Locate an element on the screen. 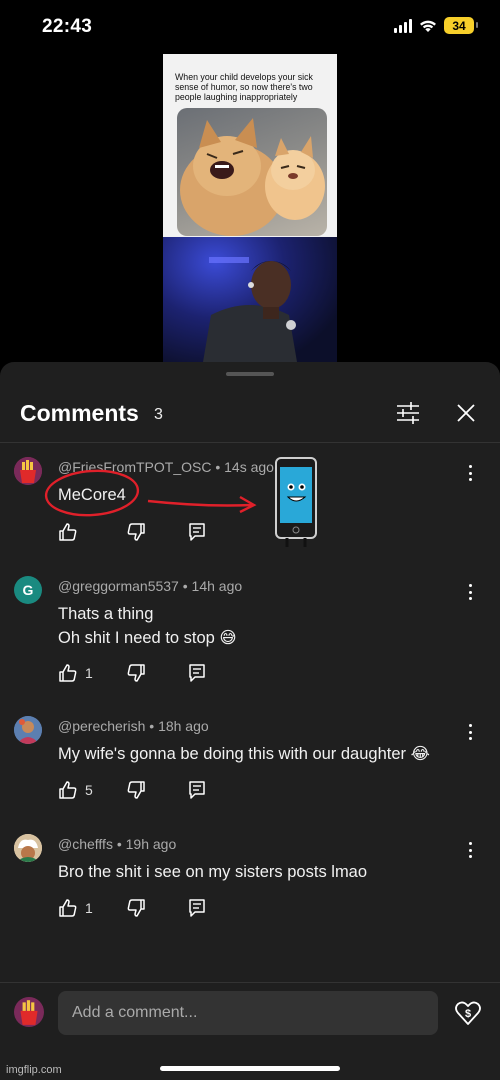 The height and width of the screenshot is (1080, 500). comment-author: @greggorman5537 is located at coordinates (118, 586).